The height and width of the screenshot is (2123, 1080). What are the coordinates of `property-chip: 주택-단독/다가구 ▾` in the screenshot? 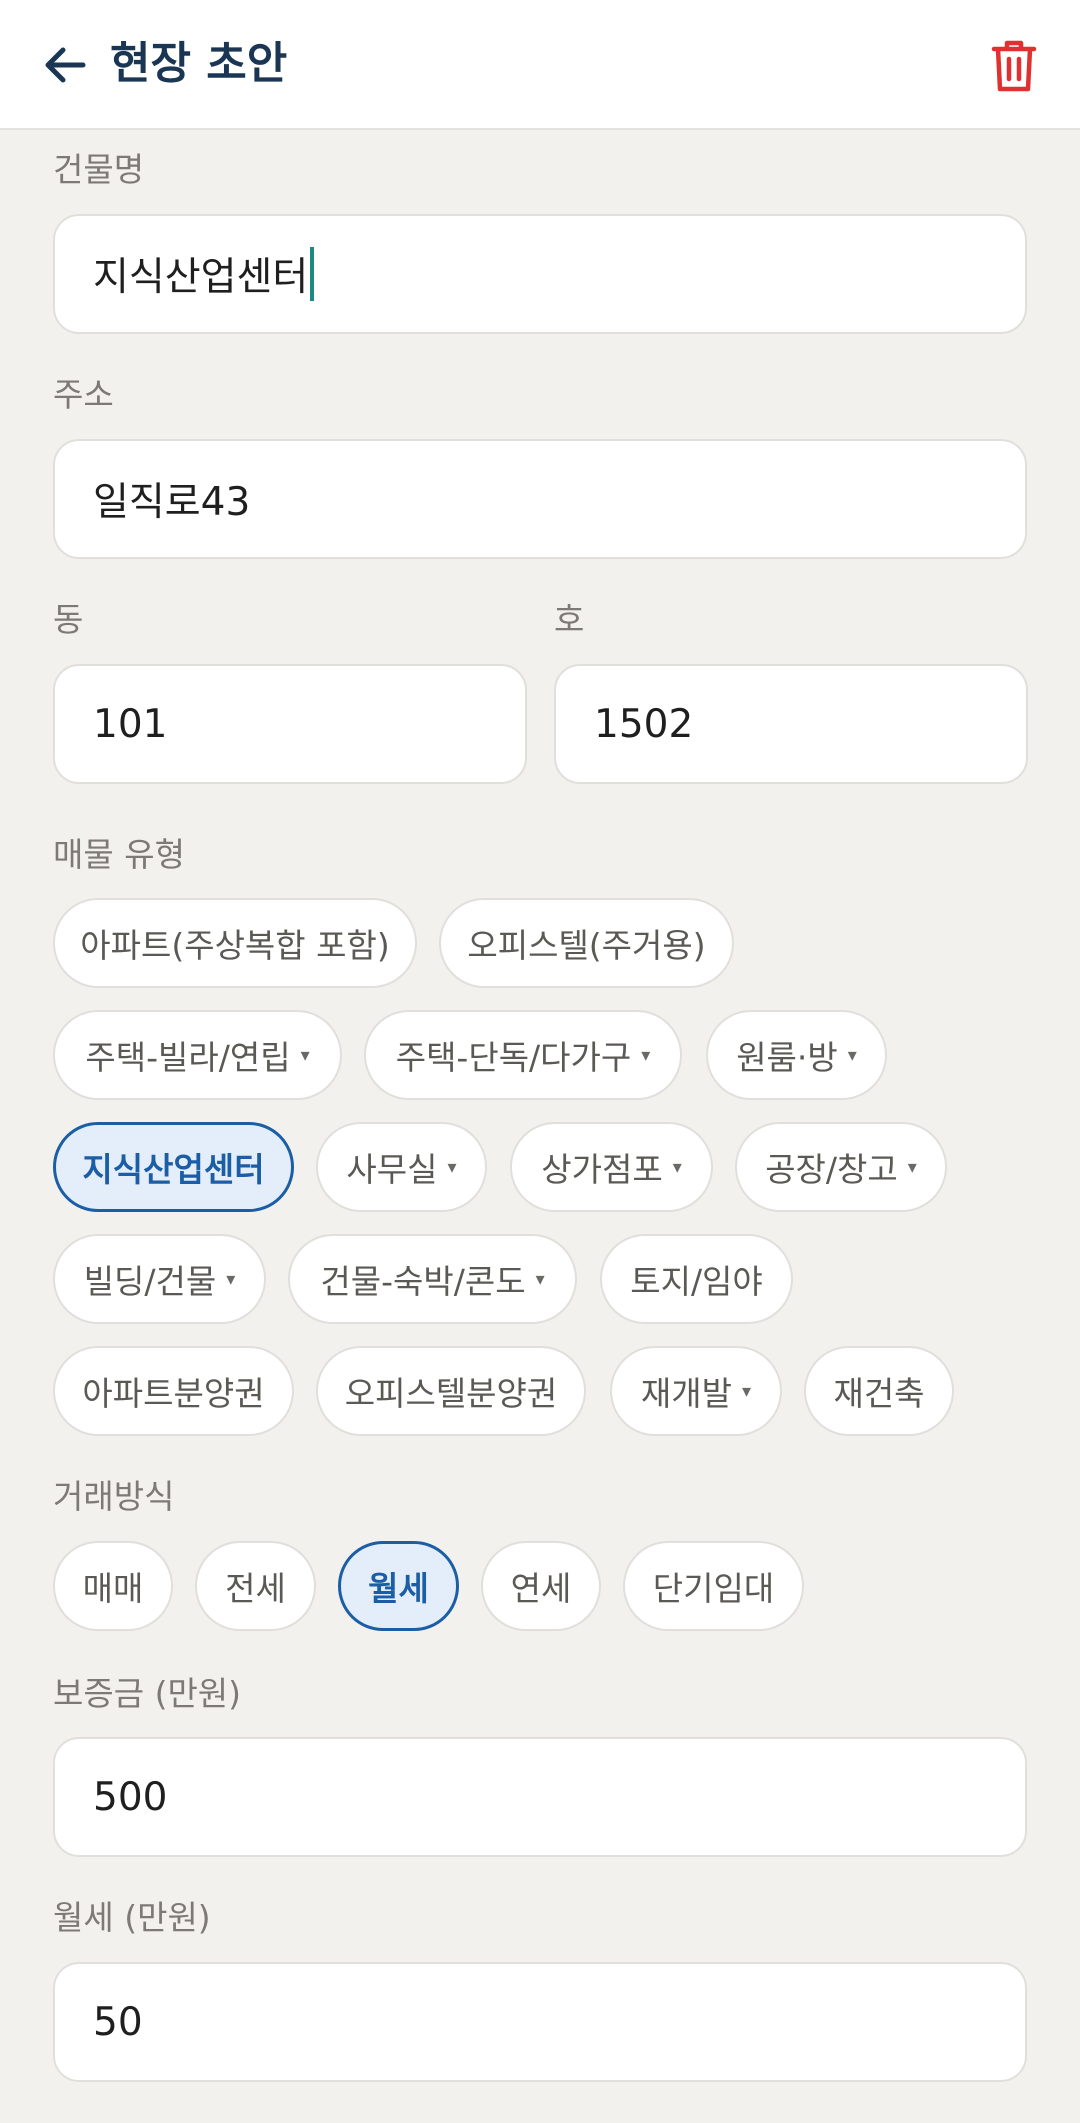 It's located at (523, 1055).